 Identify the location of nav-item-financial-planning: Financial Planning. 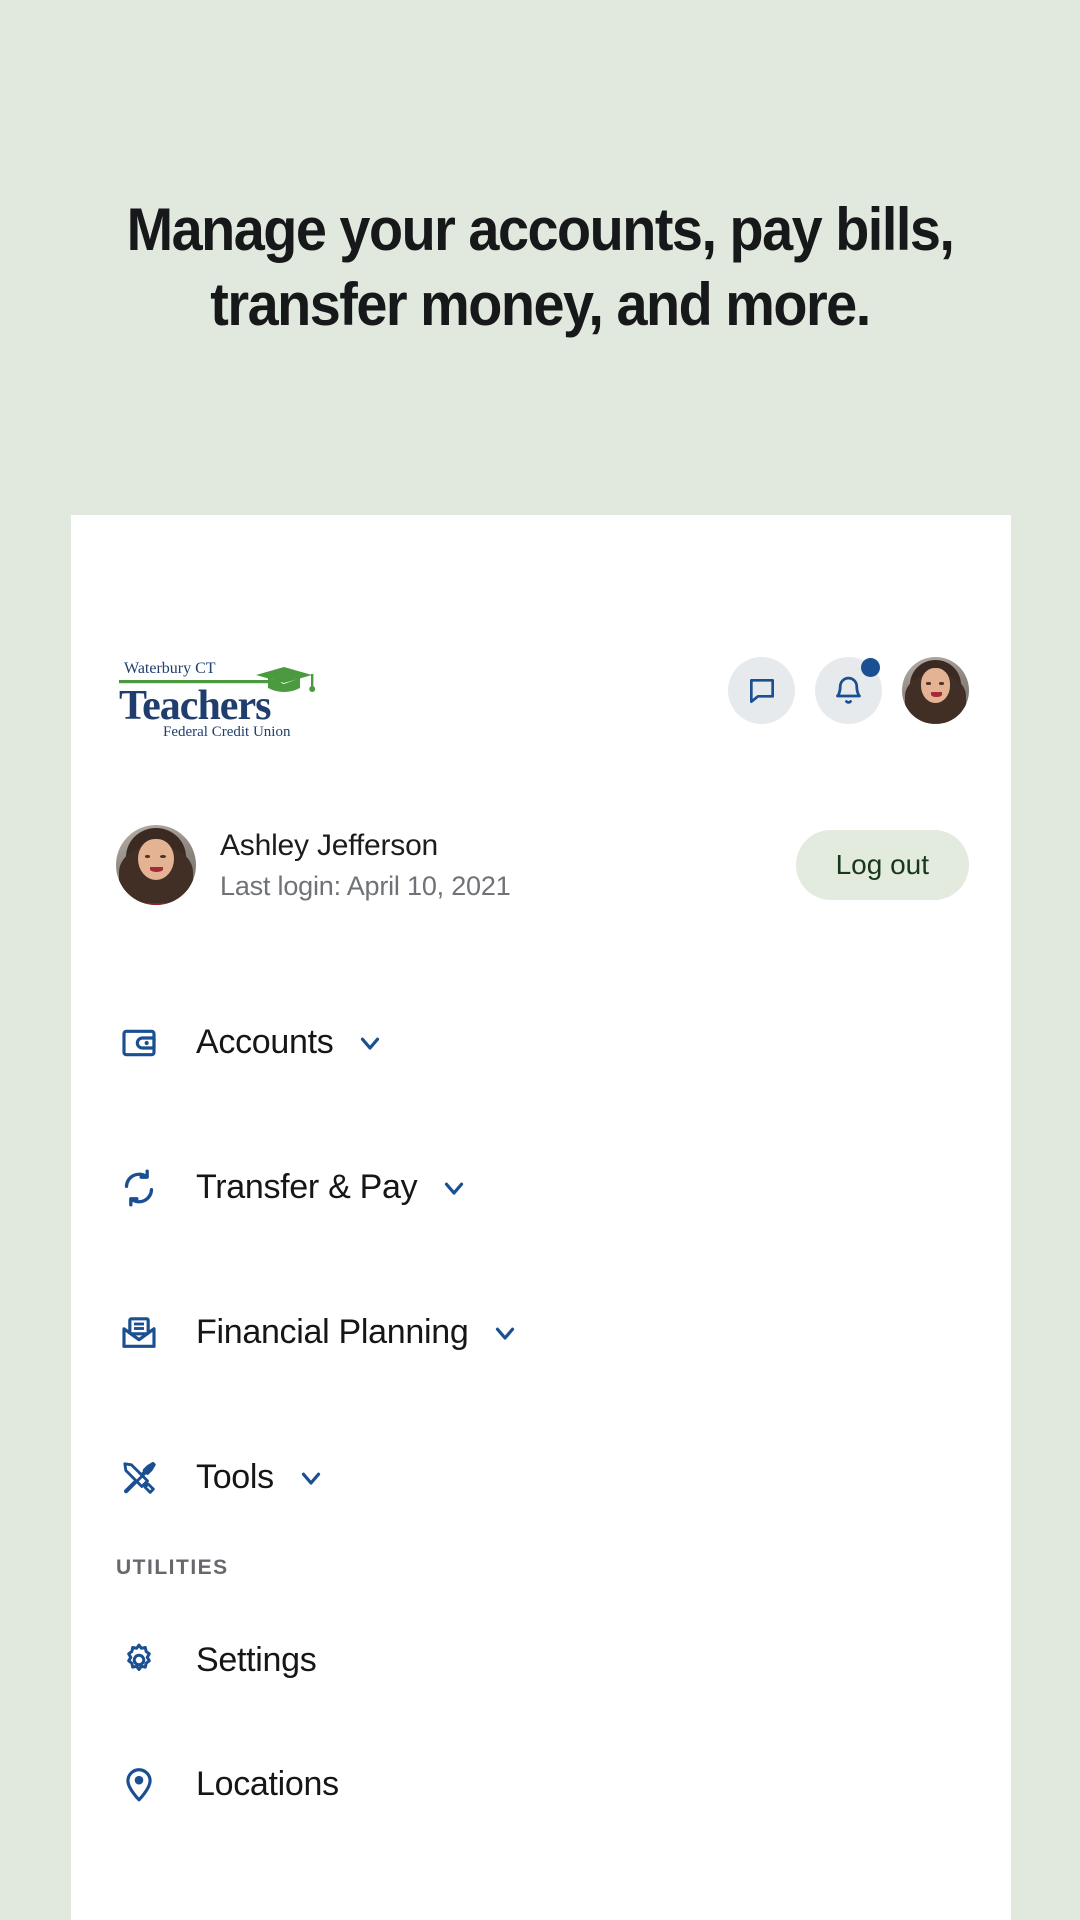
(541, 1332).